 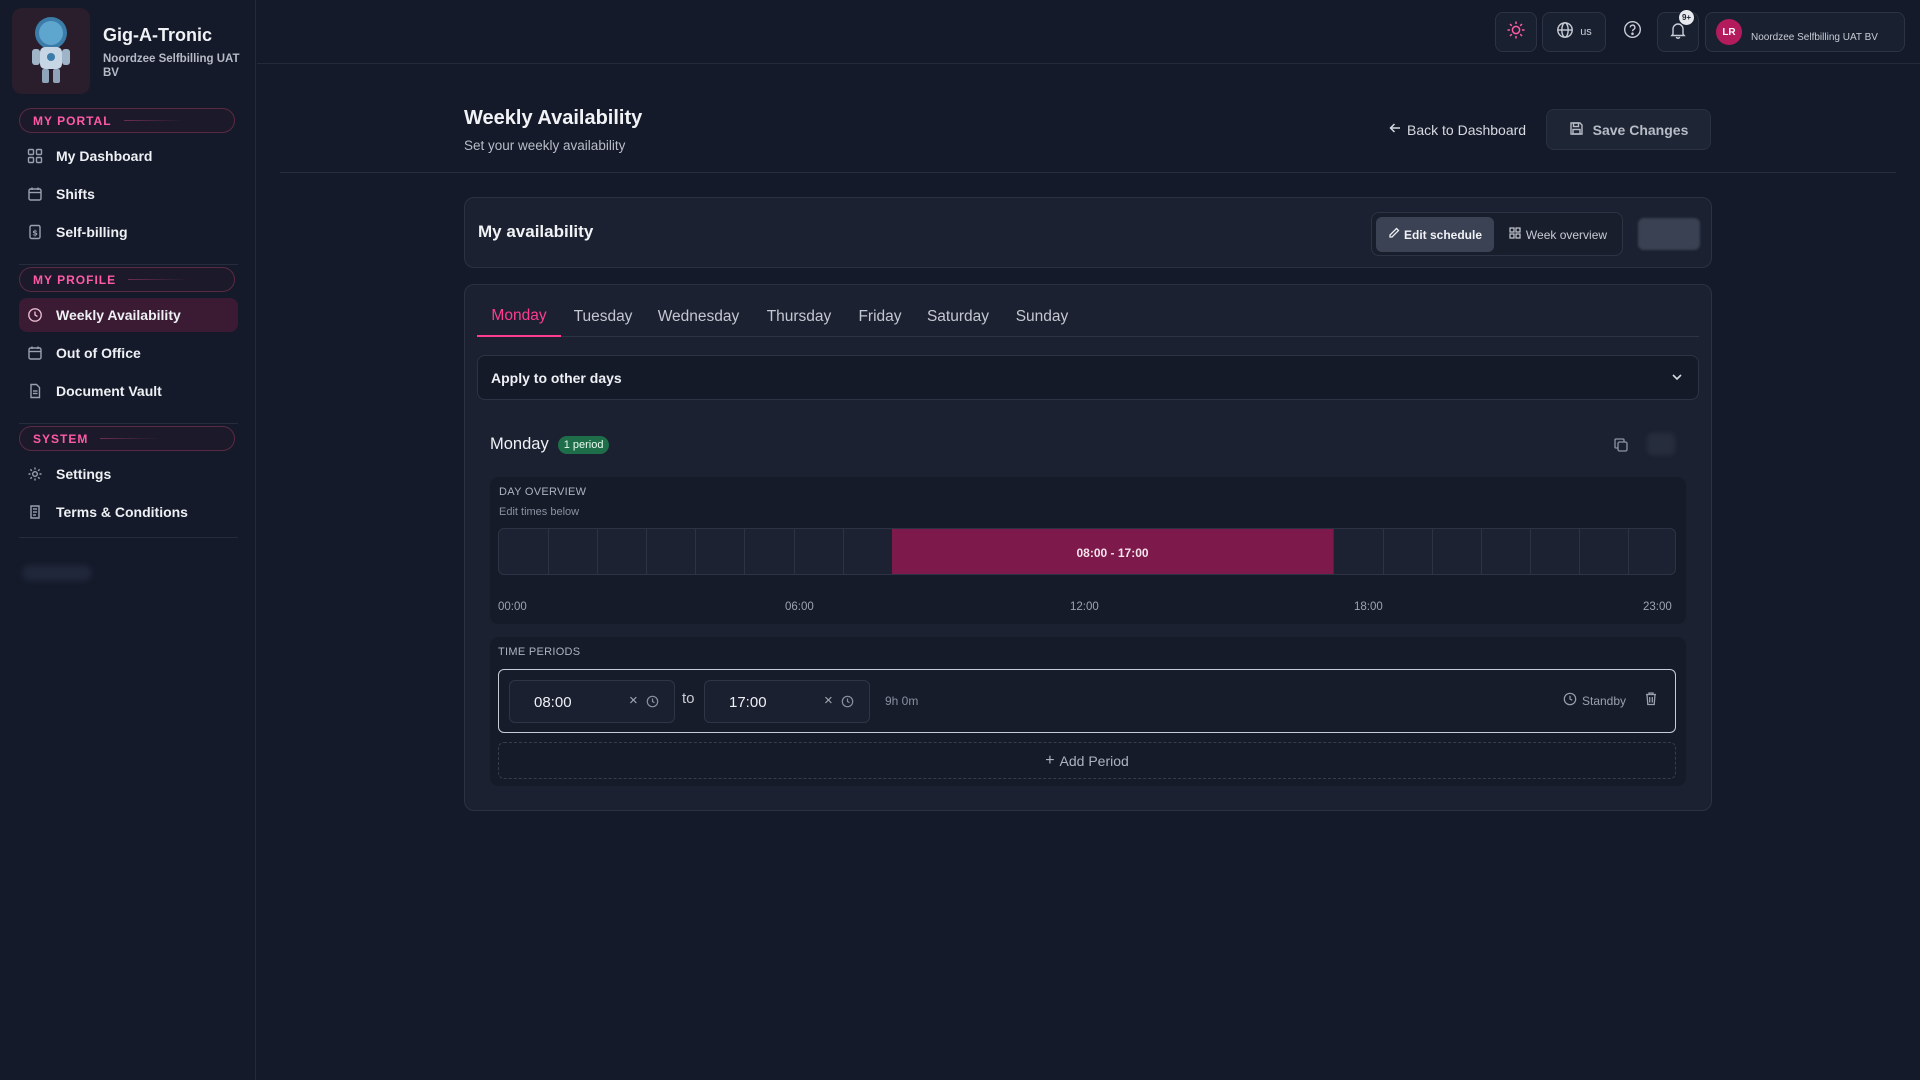 I want to click on duration-label: 9h 0m, so click(x=902, y=701).